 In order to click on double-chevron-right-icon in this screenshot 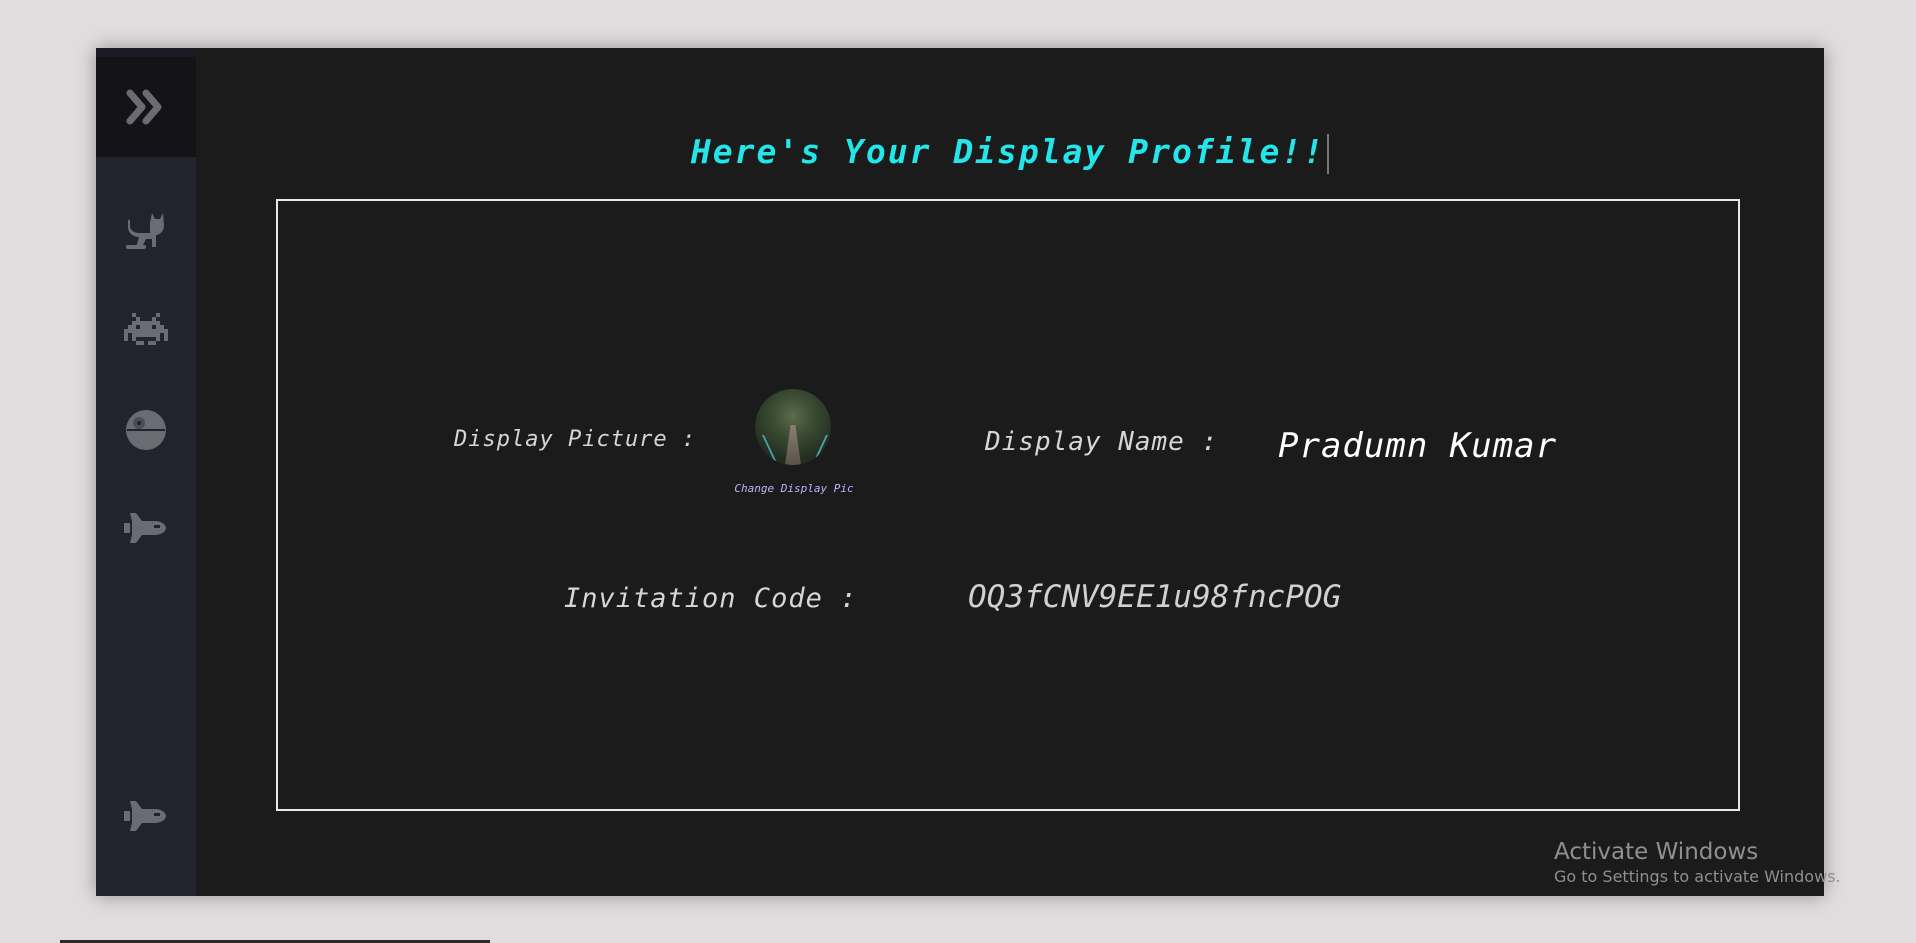, I will do `click(144, 107)`.